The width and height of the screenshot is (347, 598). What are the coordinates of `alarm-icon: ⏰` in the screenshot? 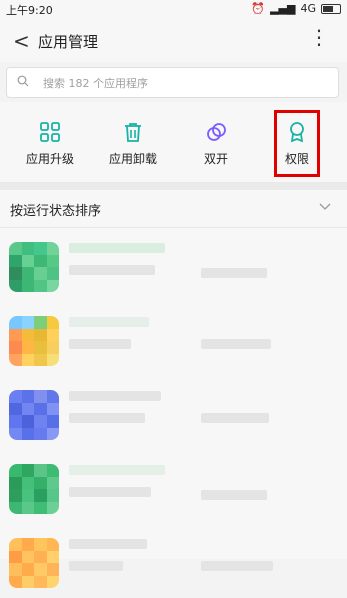 It's located at (258, 8).